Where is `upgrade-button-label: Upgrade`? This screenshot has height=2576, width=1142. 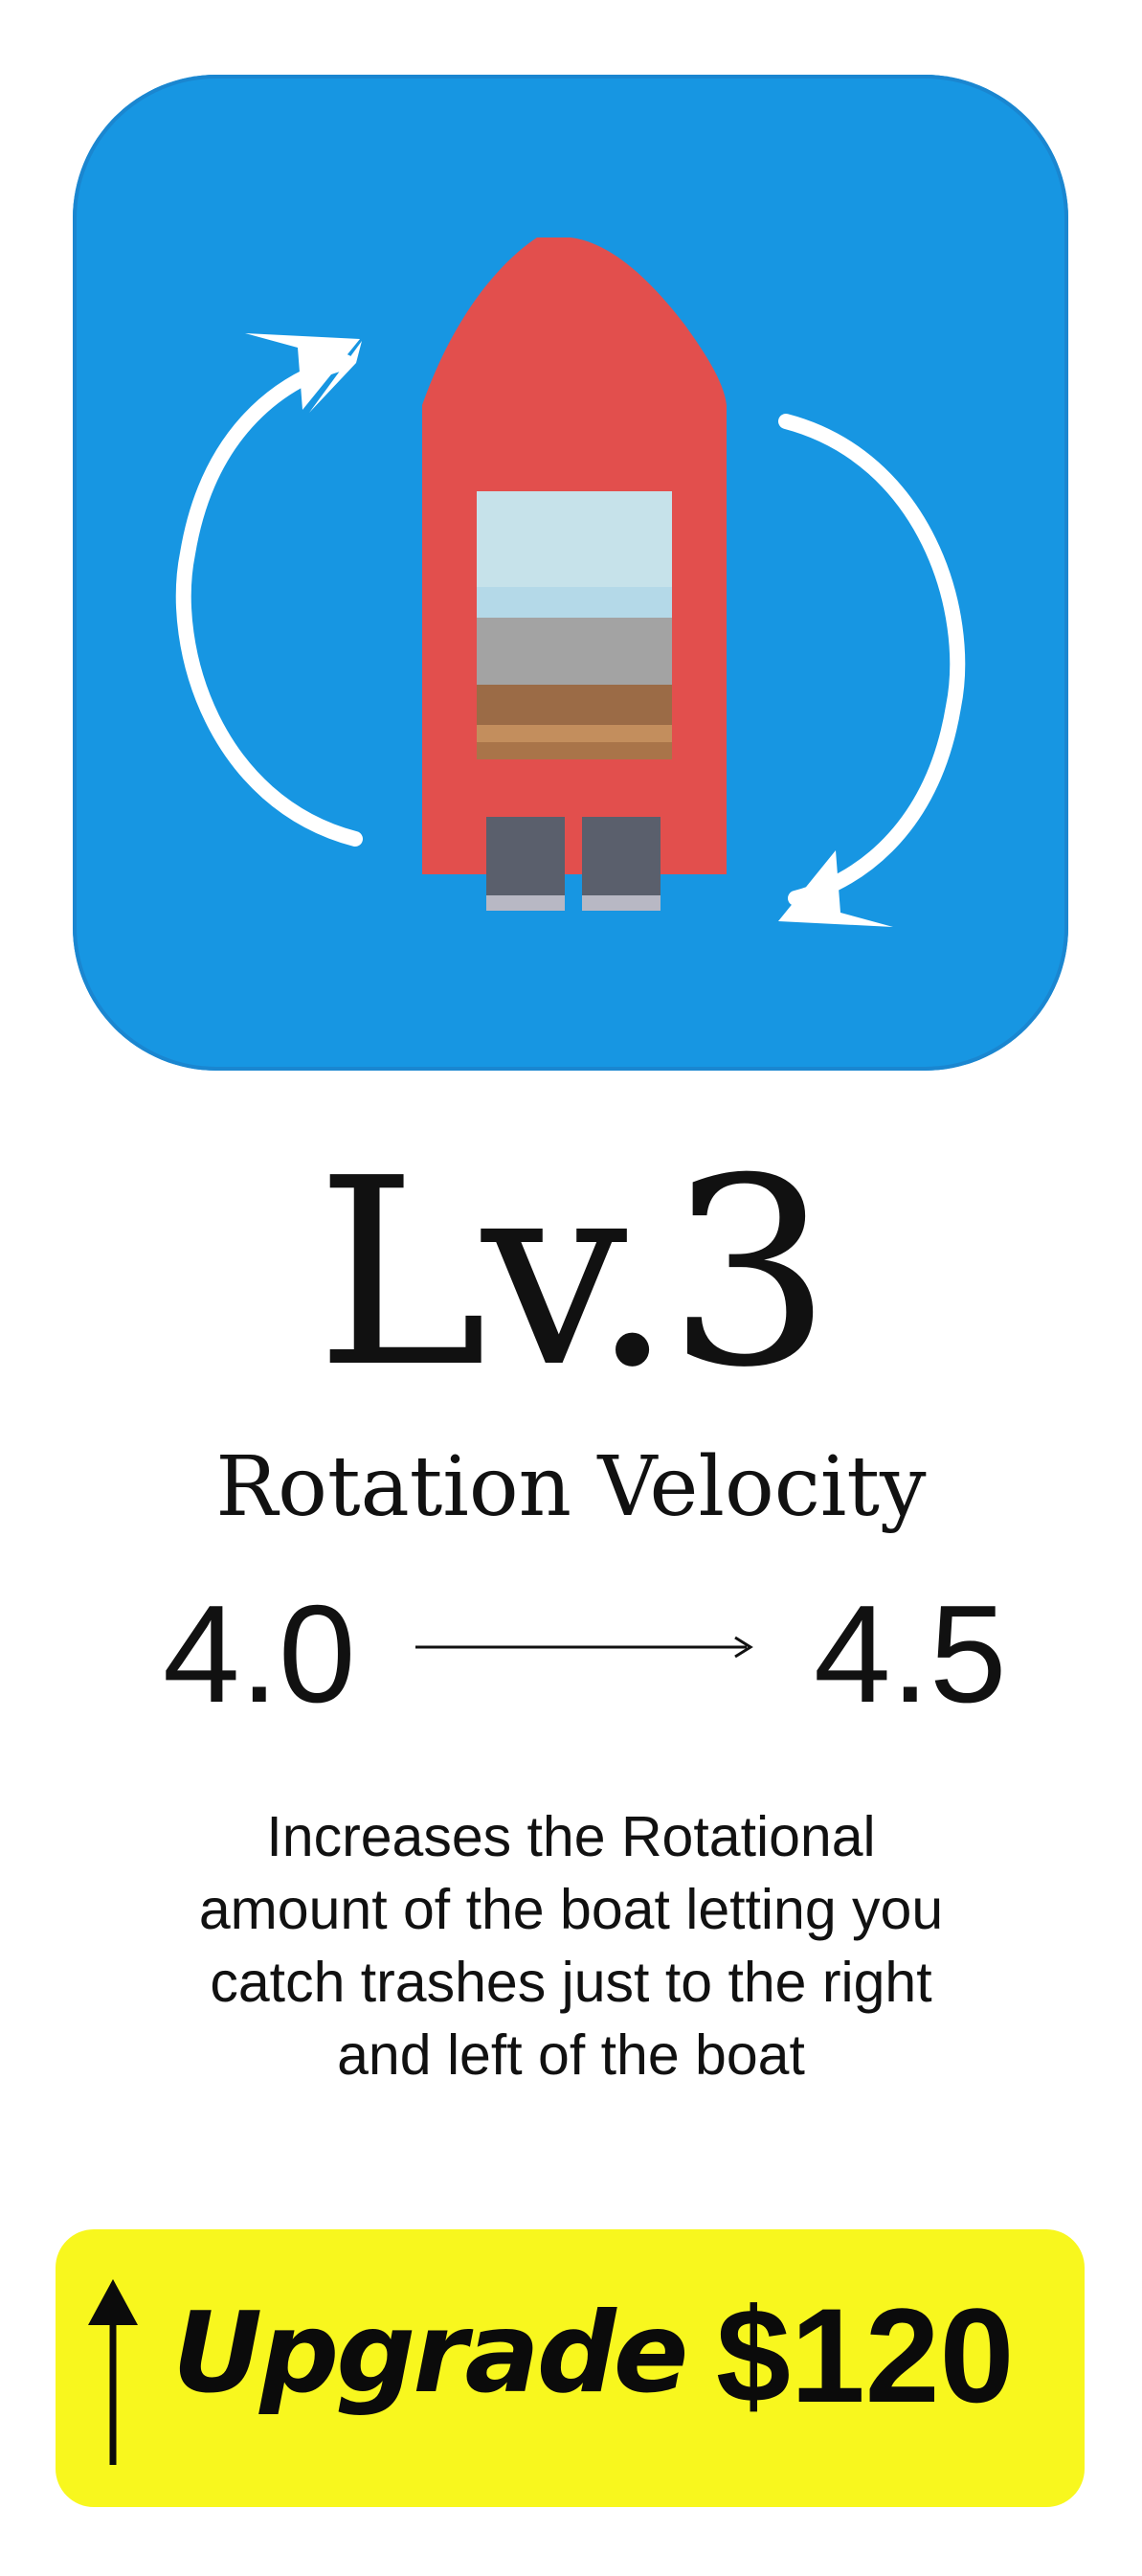
upgrade-button-label: Upgrade is located at coordinates (430, 2353).